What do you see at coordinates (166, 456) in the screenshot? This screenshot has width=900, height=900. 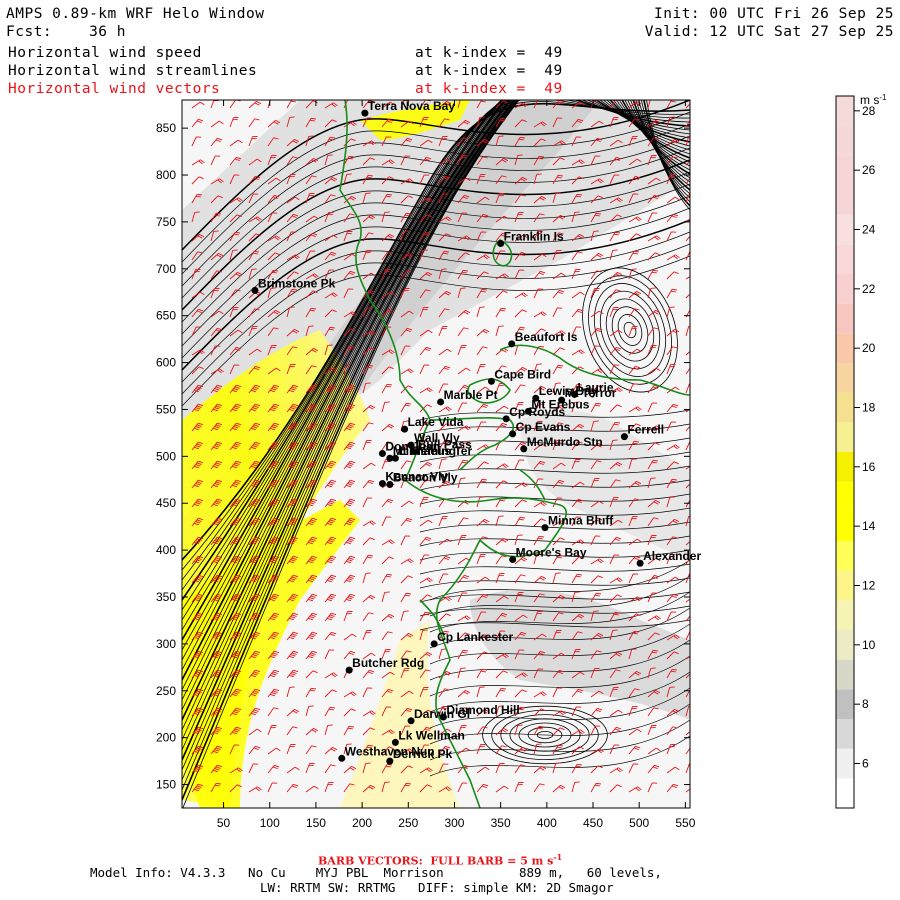 I see `y-tick-label: 500` at bounding box center [166, 456].